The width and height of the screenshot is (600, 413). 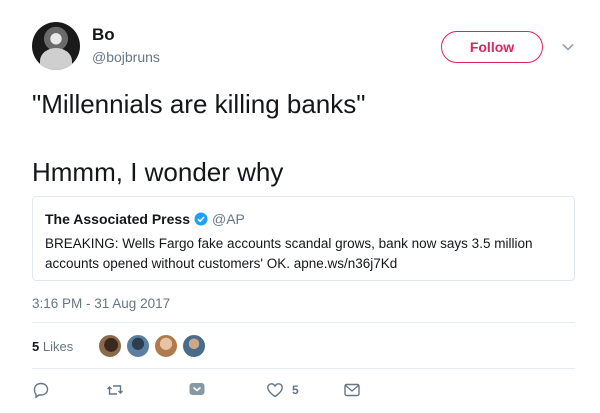 What do you see at coordinates (568, 47) in the screenshot?
I see `chevron-down-icon` at bounding box center [568, 47].